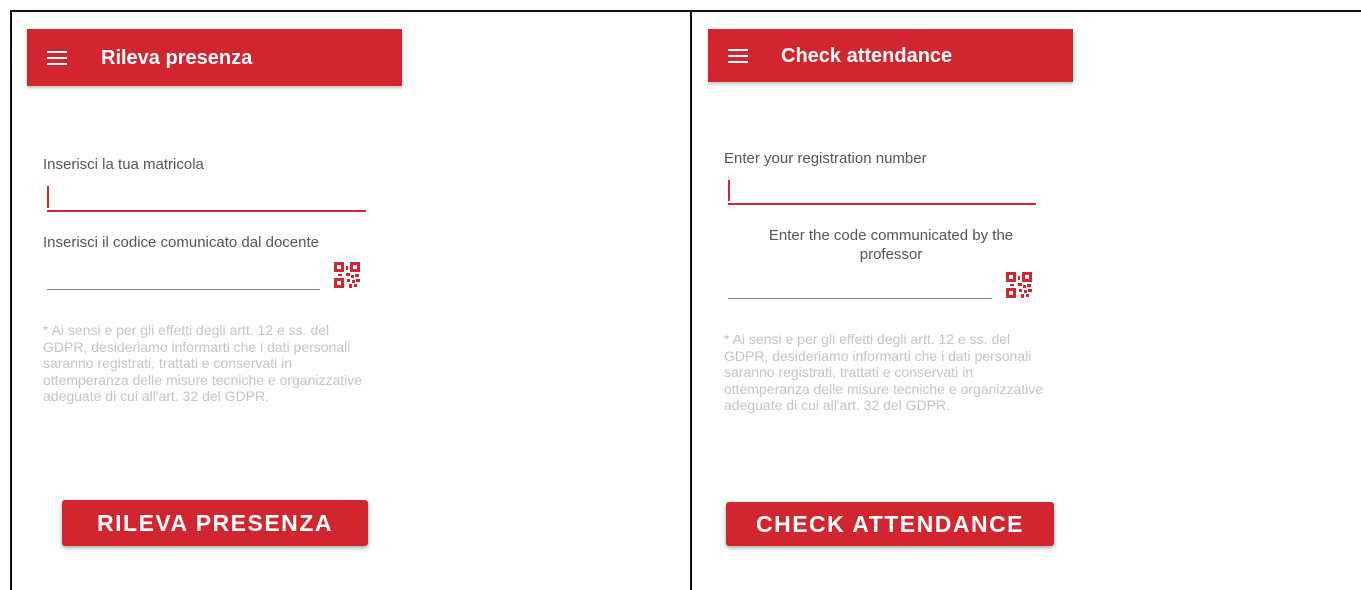  What do you see at coordinates (691, 300) in the screenshot?
I see `frame-divider` at bounding box center [691, 300].